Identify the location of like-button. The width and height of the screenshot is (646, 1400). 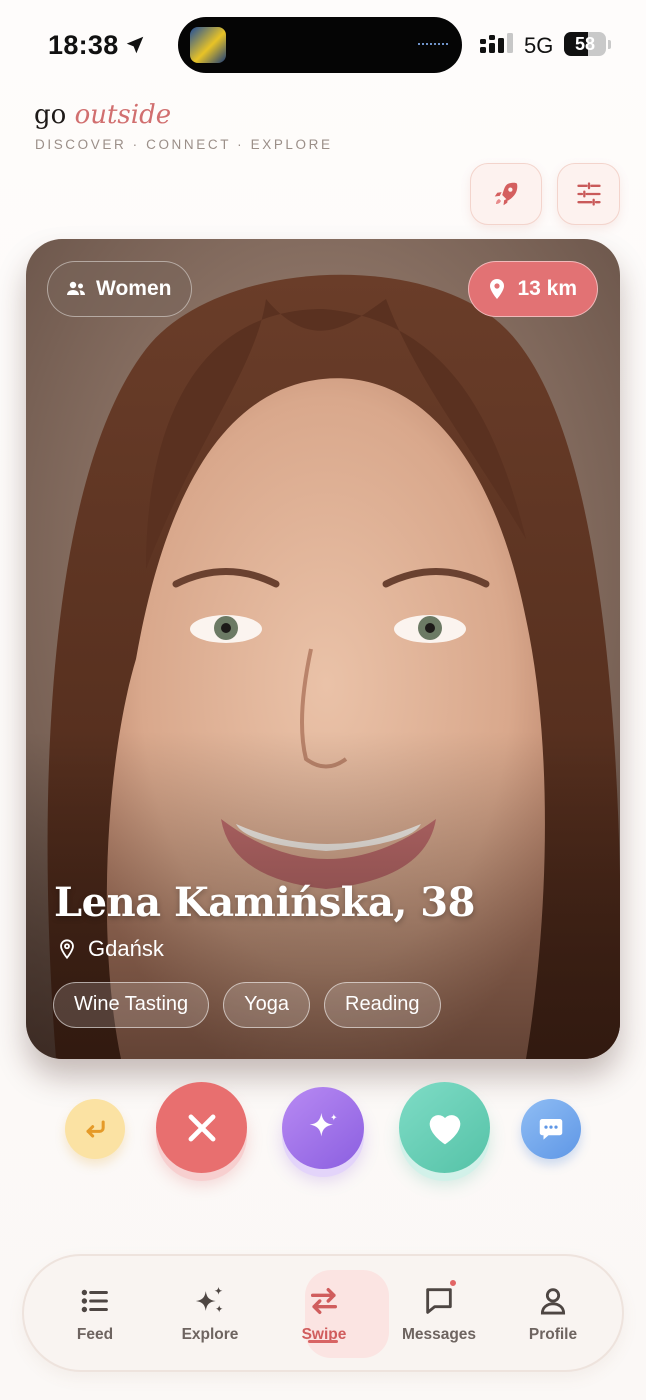
(444, 1127).